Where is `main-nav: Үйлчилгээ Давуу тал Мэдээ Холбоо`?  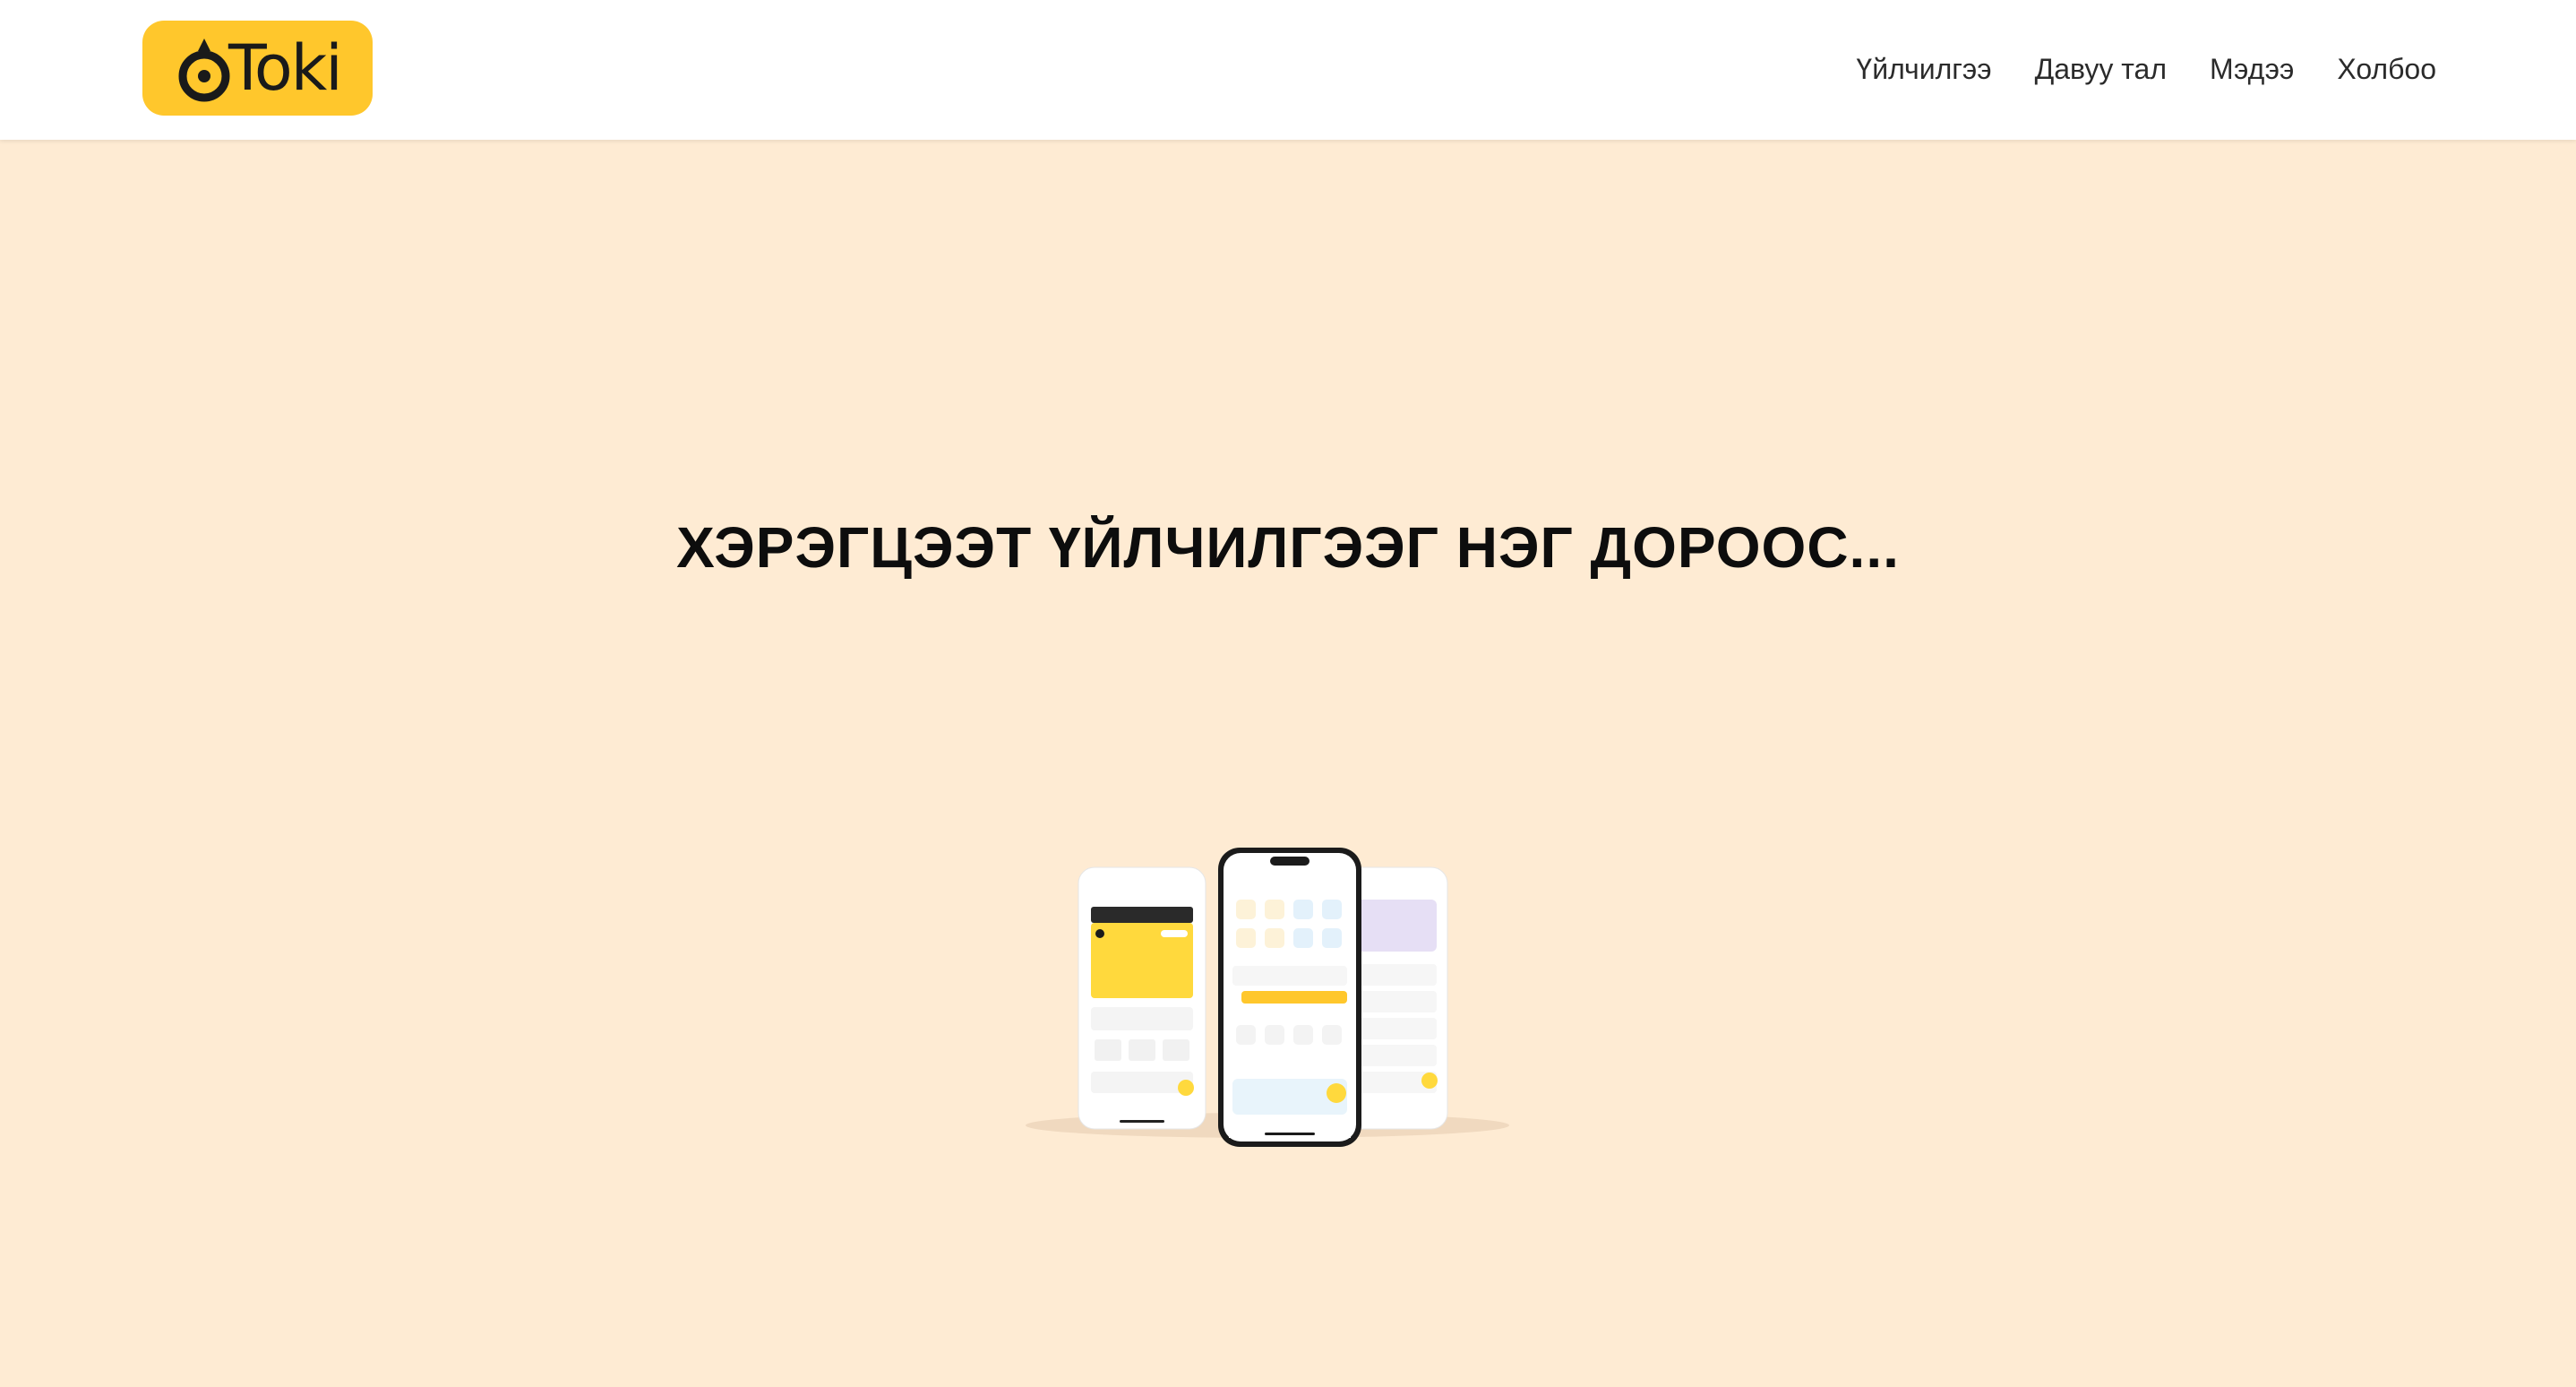 main-nav: Үйлчилгээ Давуу тал Мэдээ Холбоо is located at coordinates (2146, 69).